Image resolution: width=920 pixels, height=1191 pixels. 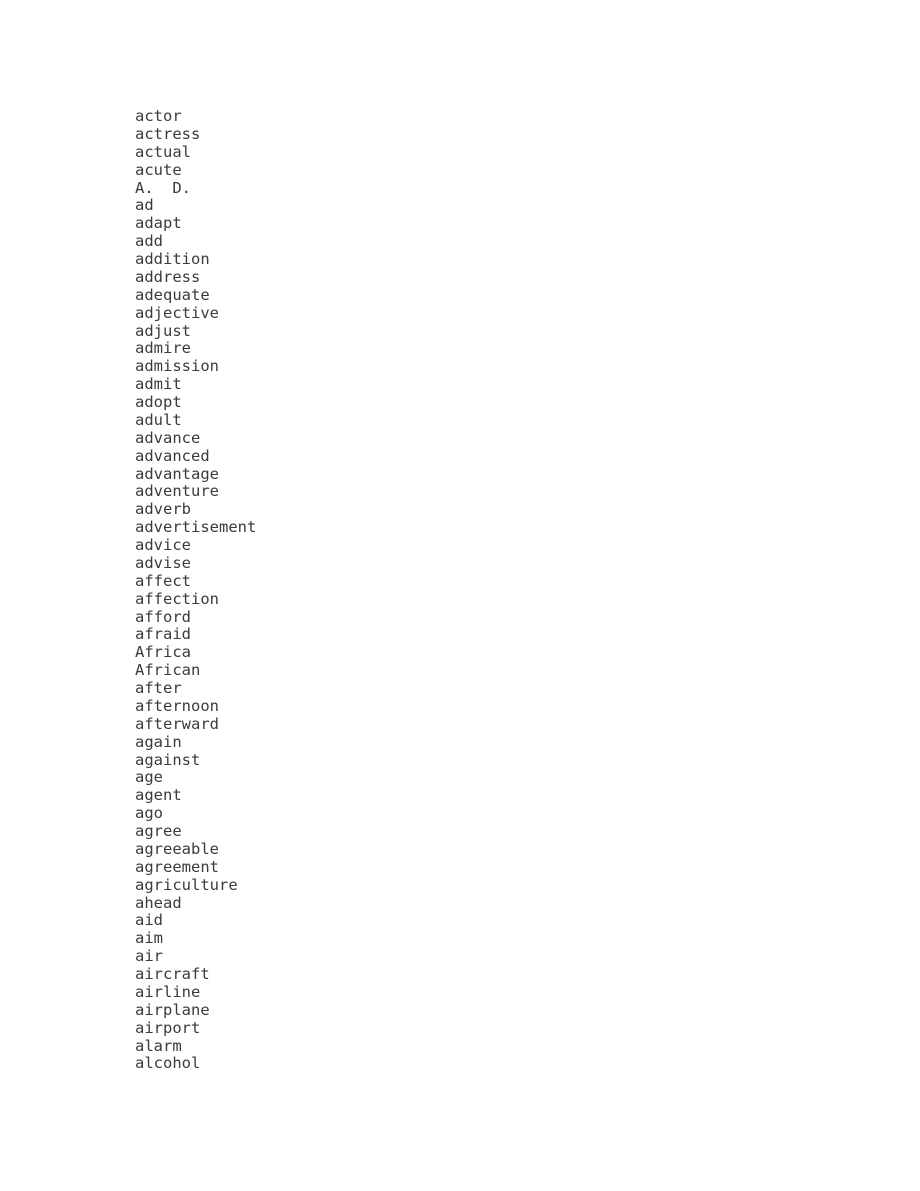 What do you see at coordinates (144, 205) in the screenshot?
I see `list-item: ad` at bounding box center [144, 205].